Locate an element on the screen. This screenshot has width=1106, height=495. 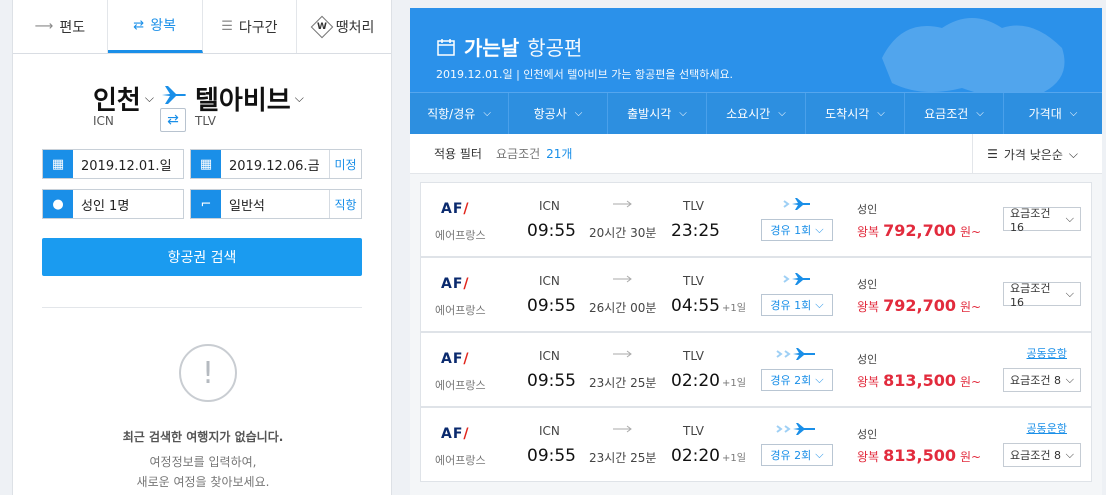
to-city-select: 텔아비브 ⌵ is located at coordinates (249, 98).